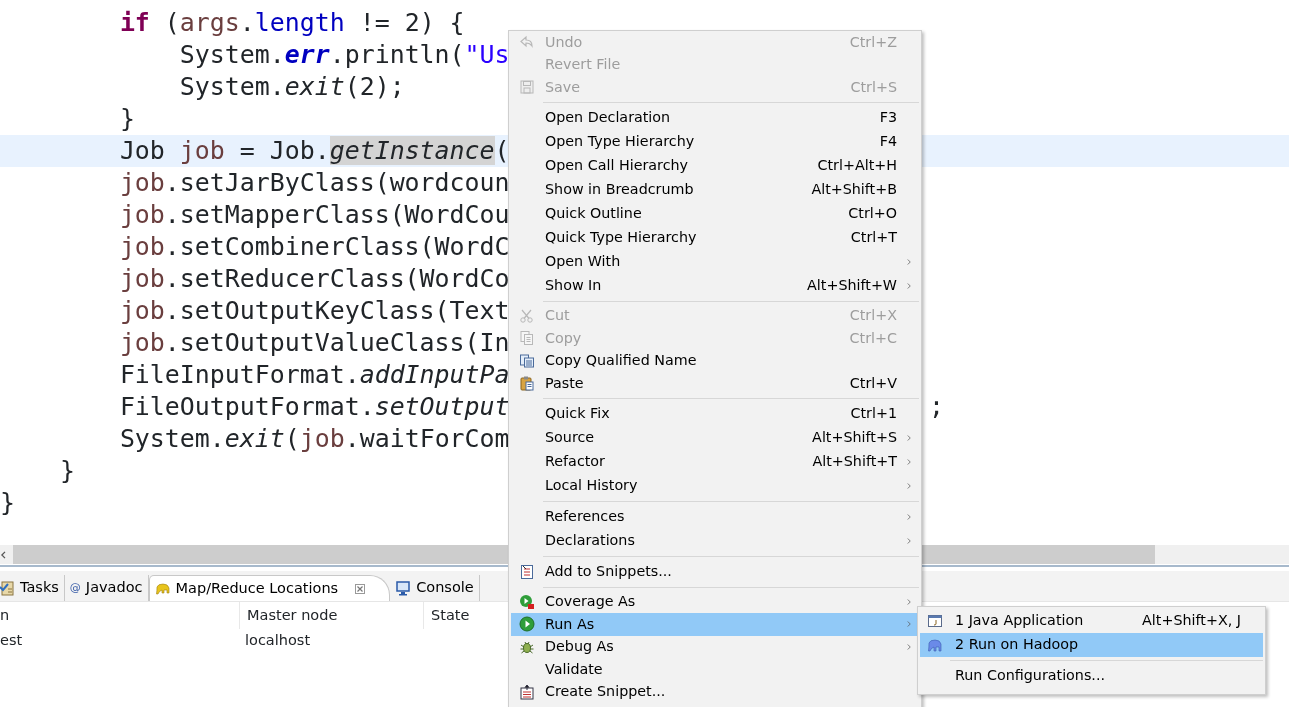  What do you see at coordinates (75, 588) in the screenshot?
I see `at-icon: @` at bounding box center [75, 588].